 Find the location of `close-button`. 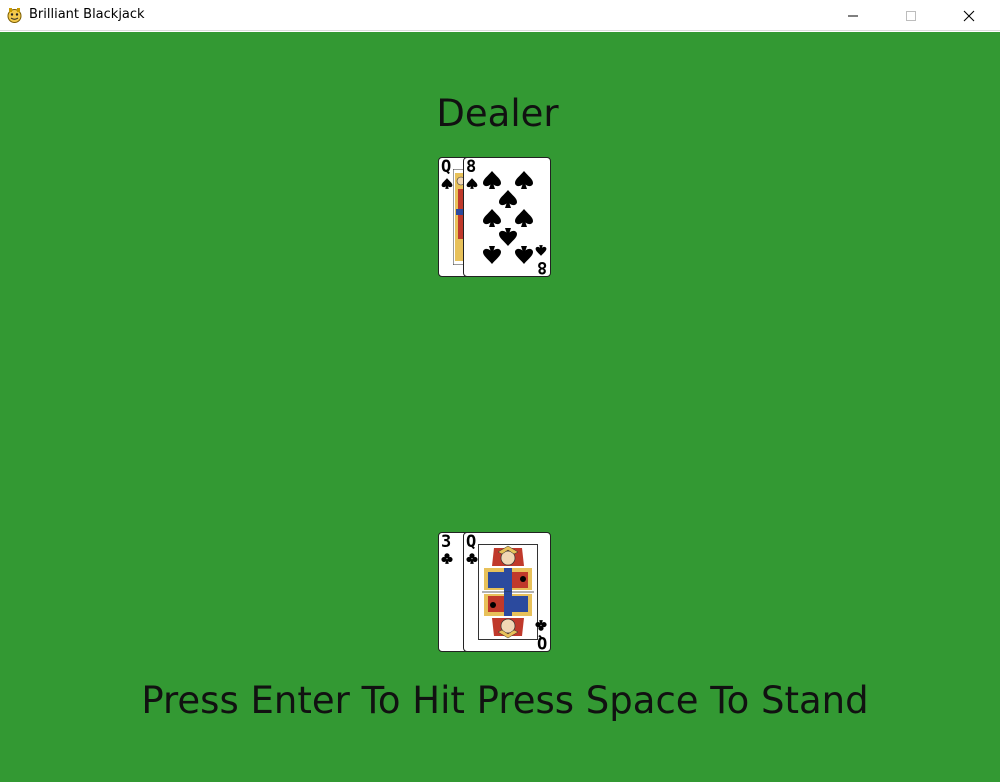

close-button is located at coordinates (969, 15).